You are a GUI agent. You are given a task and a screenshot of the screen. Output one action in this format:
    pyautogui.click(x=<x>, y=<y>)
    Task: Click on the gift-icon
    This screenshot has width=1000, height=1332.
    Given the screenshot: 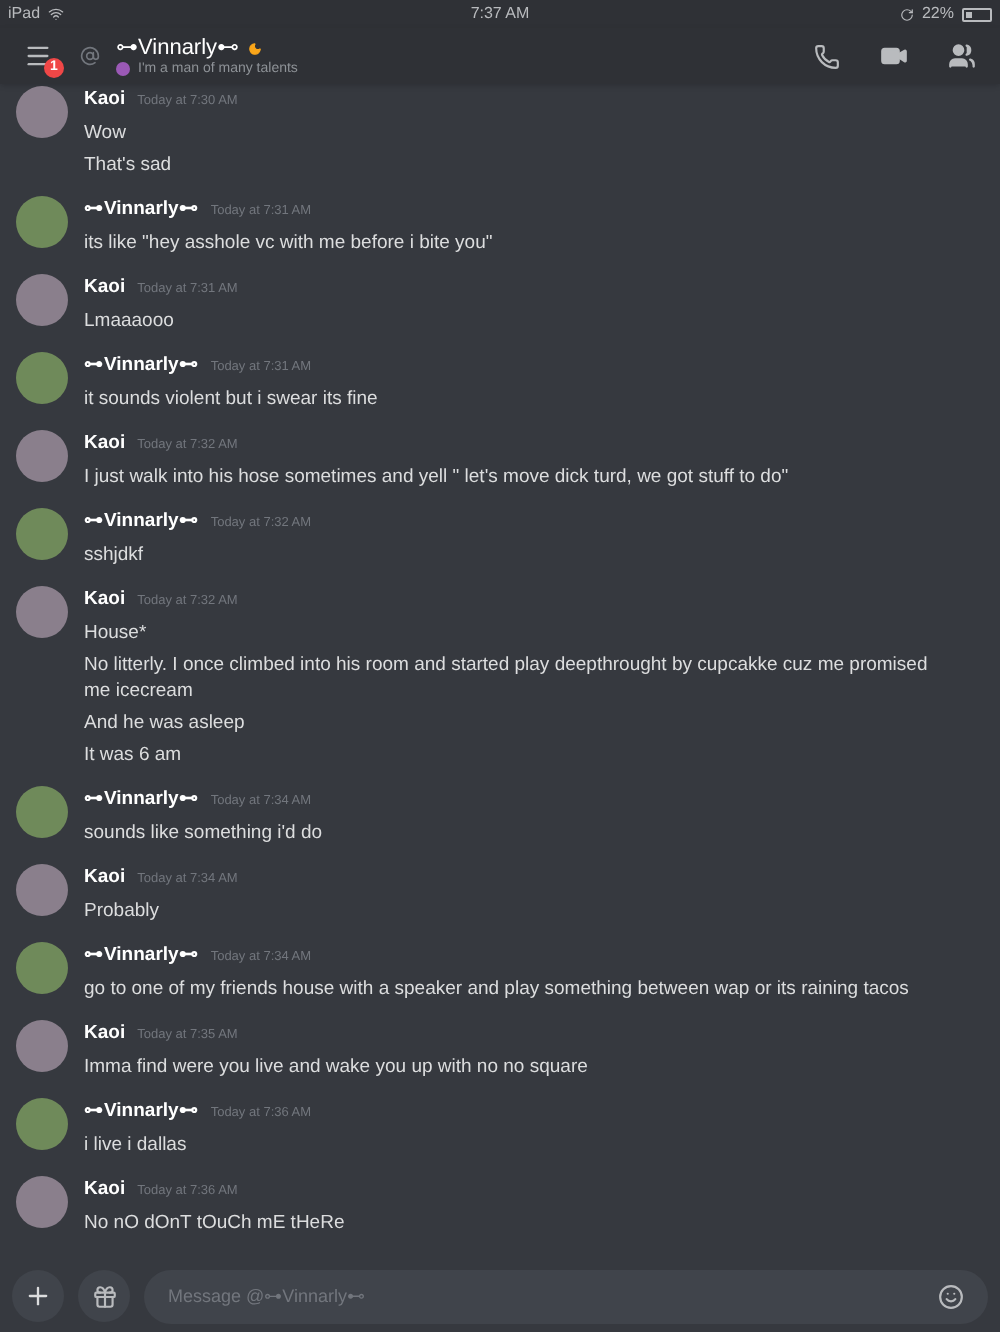 What is the action you would take?
    pyautogui.click(x=104, y=1296)
    